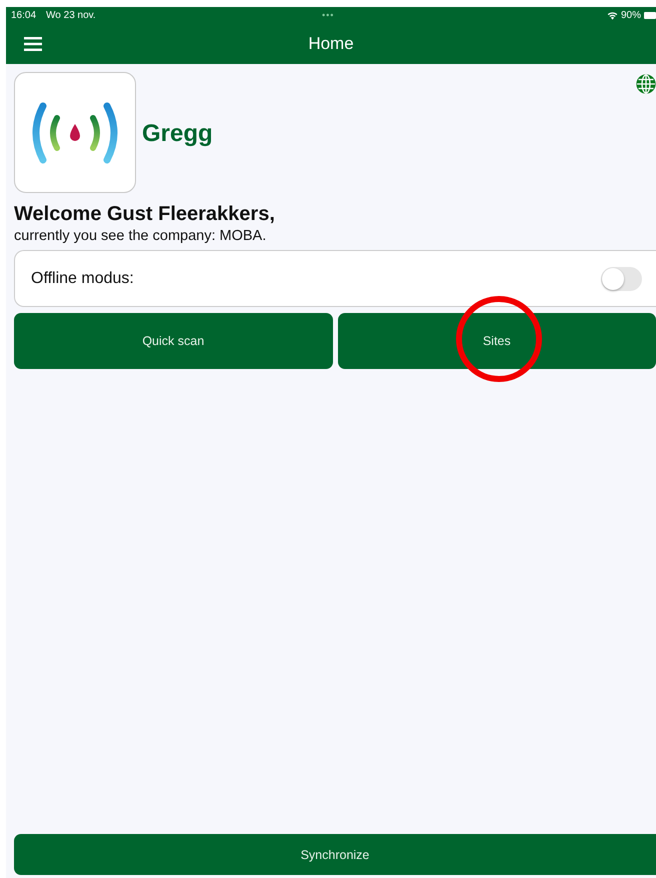 The height and width of the screenshot is (878, 656). What do you see at coordinates (173, 341) in the screenshot?
I see `action-button: Quick scan` at bounding box center [173, 341].